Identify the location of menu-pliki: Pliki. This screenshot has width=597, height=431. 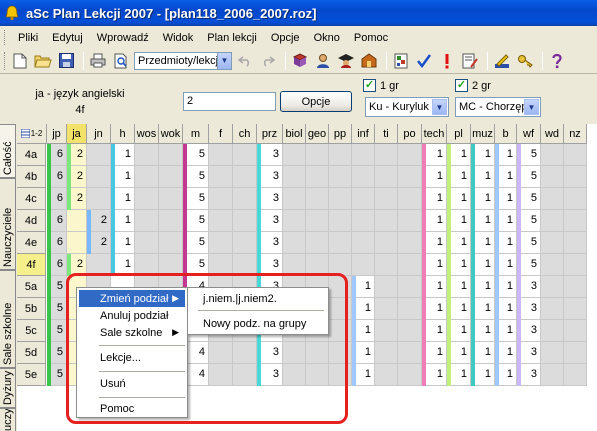
(28, 38).